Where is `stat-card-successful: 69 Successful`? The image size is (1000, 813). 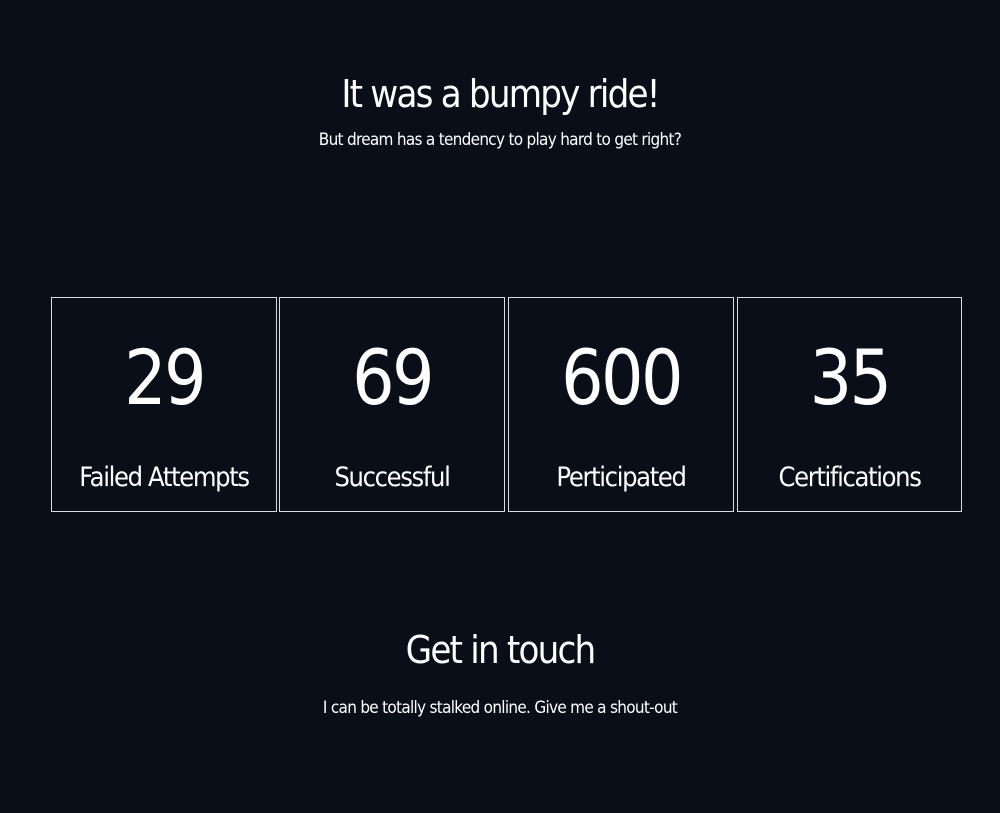 stat-card-successful: 69 Successful is located at coordinates (392, 404).